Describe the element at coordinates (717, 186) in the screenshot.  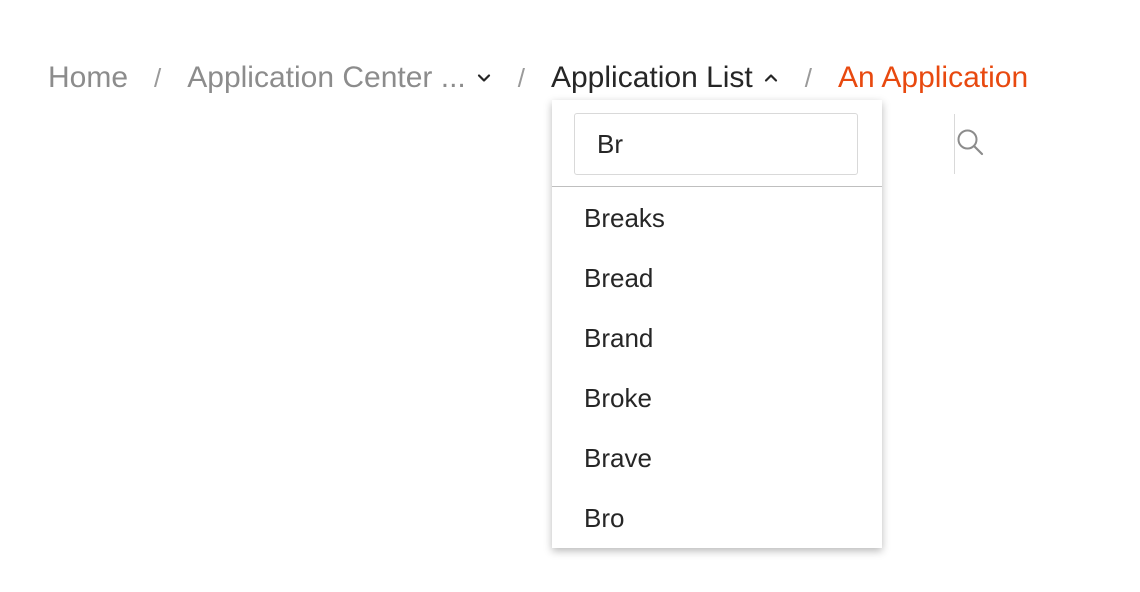
I see `divider` at that location.